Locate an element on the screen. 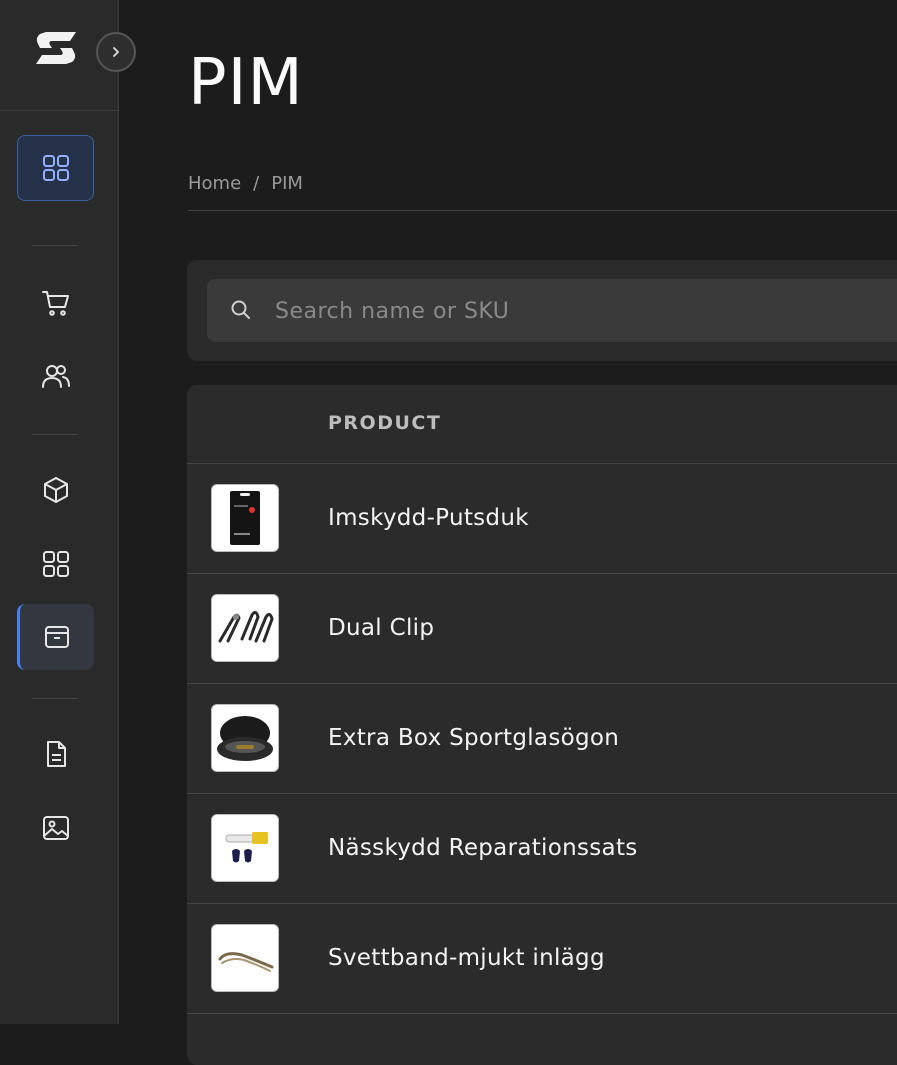 Image resolution: width=897 pixels, height=1065 pixels. page-title: PIM is located at coordinates (246, 83).